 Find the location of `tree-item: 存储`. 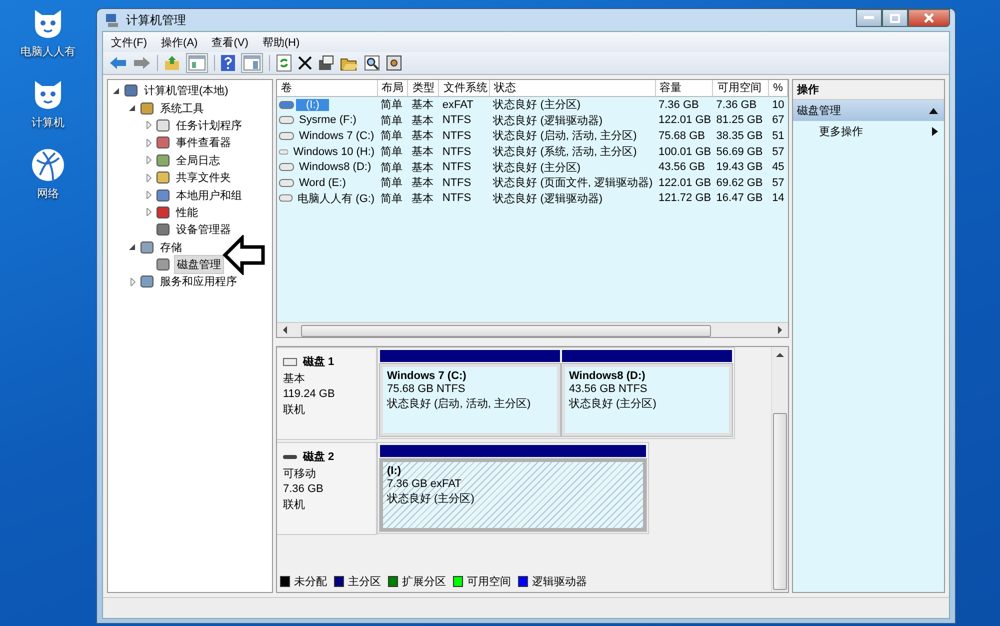

tree-item: 存储 is located at coordinates (171, 247).